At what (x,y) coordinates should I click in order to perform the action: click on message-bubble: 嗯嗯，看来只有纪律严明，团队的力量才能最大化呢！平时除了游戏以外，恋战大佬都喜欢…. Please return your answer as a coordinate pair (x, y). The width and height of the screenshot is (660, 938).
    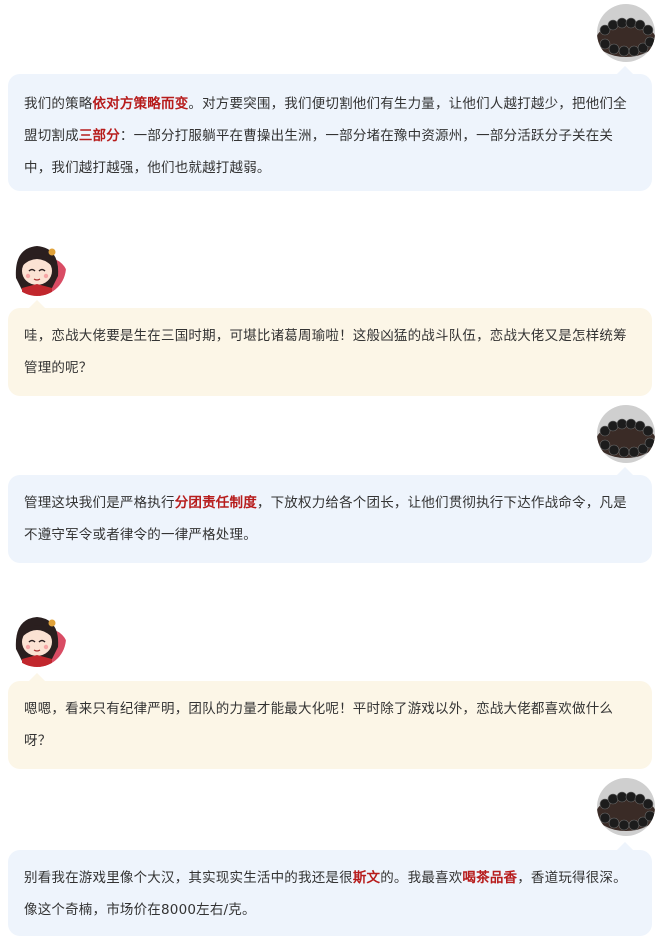
    Looking at the image, I should click on (330, 721).